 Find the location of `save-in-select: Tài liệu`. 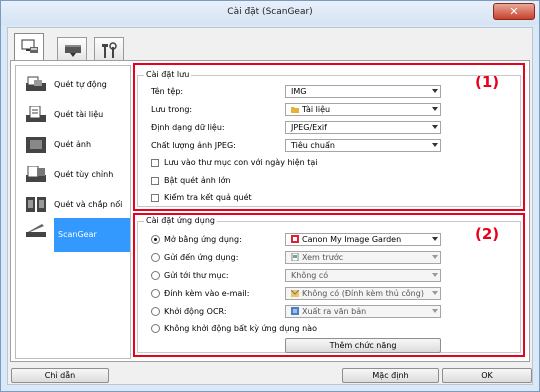

save-in-select: Tài liệu is located at coordinates (363, 109).